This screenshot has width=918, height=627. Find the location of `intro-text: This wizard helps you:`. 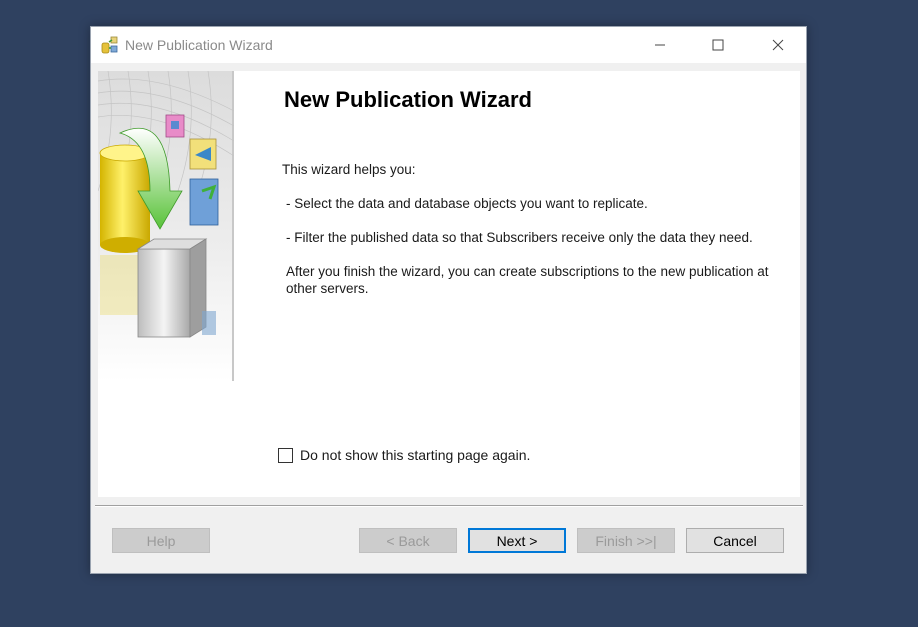

intro-text: This wizard helps you: is located at coordinates (349, 169).